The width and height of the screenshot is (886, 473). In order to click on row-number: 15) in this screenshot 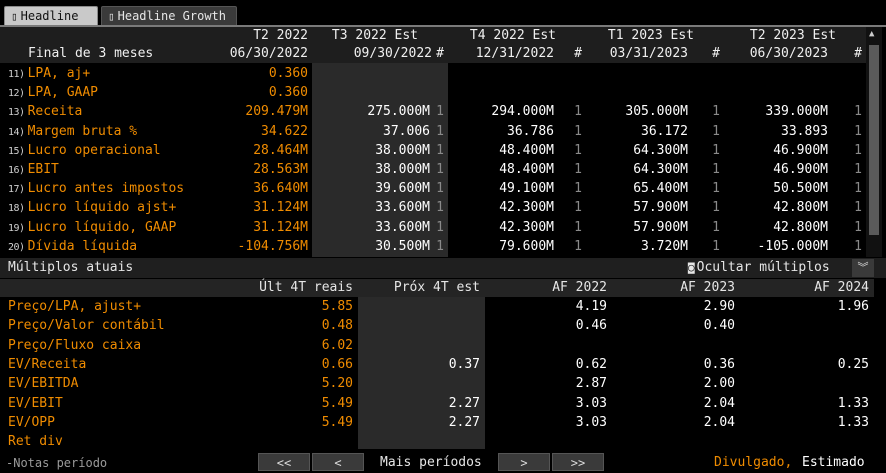, I will do `click(16, 151)`.